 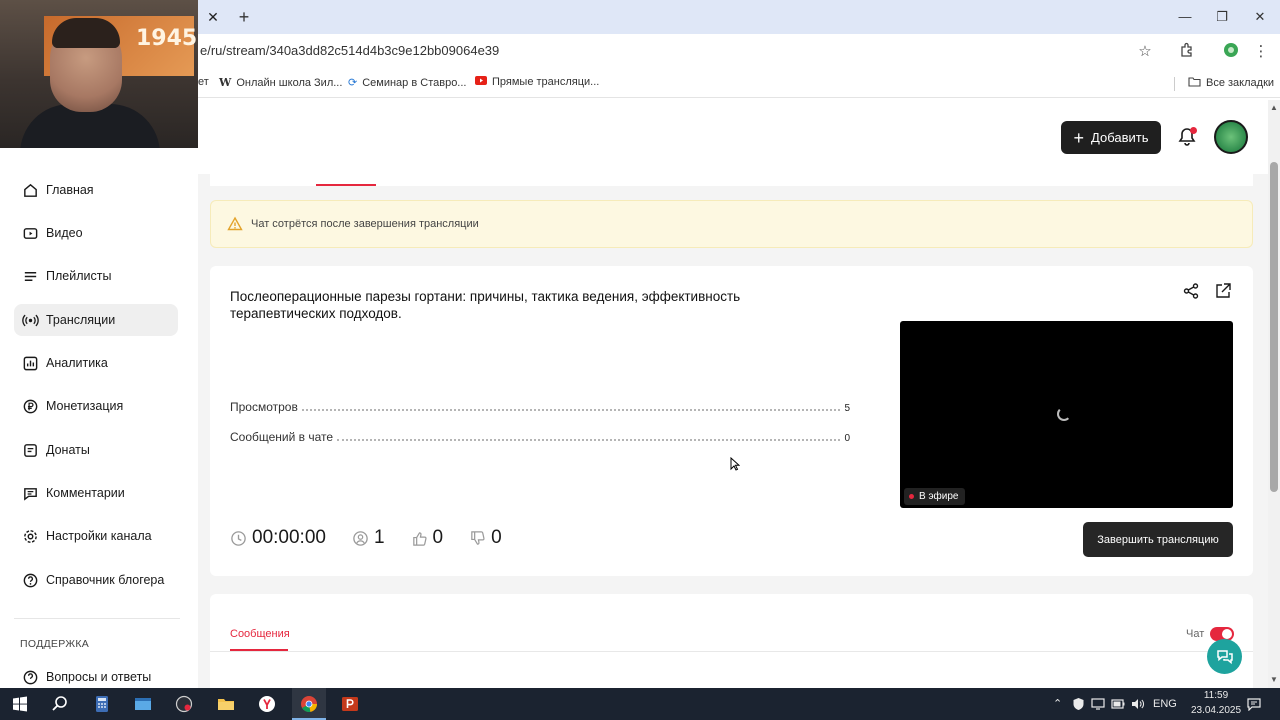 I want to click on scroll-down-icon: ▼, so click(x=1274, y=680).